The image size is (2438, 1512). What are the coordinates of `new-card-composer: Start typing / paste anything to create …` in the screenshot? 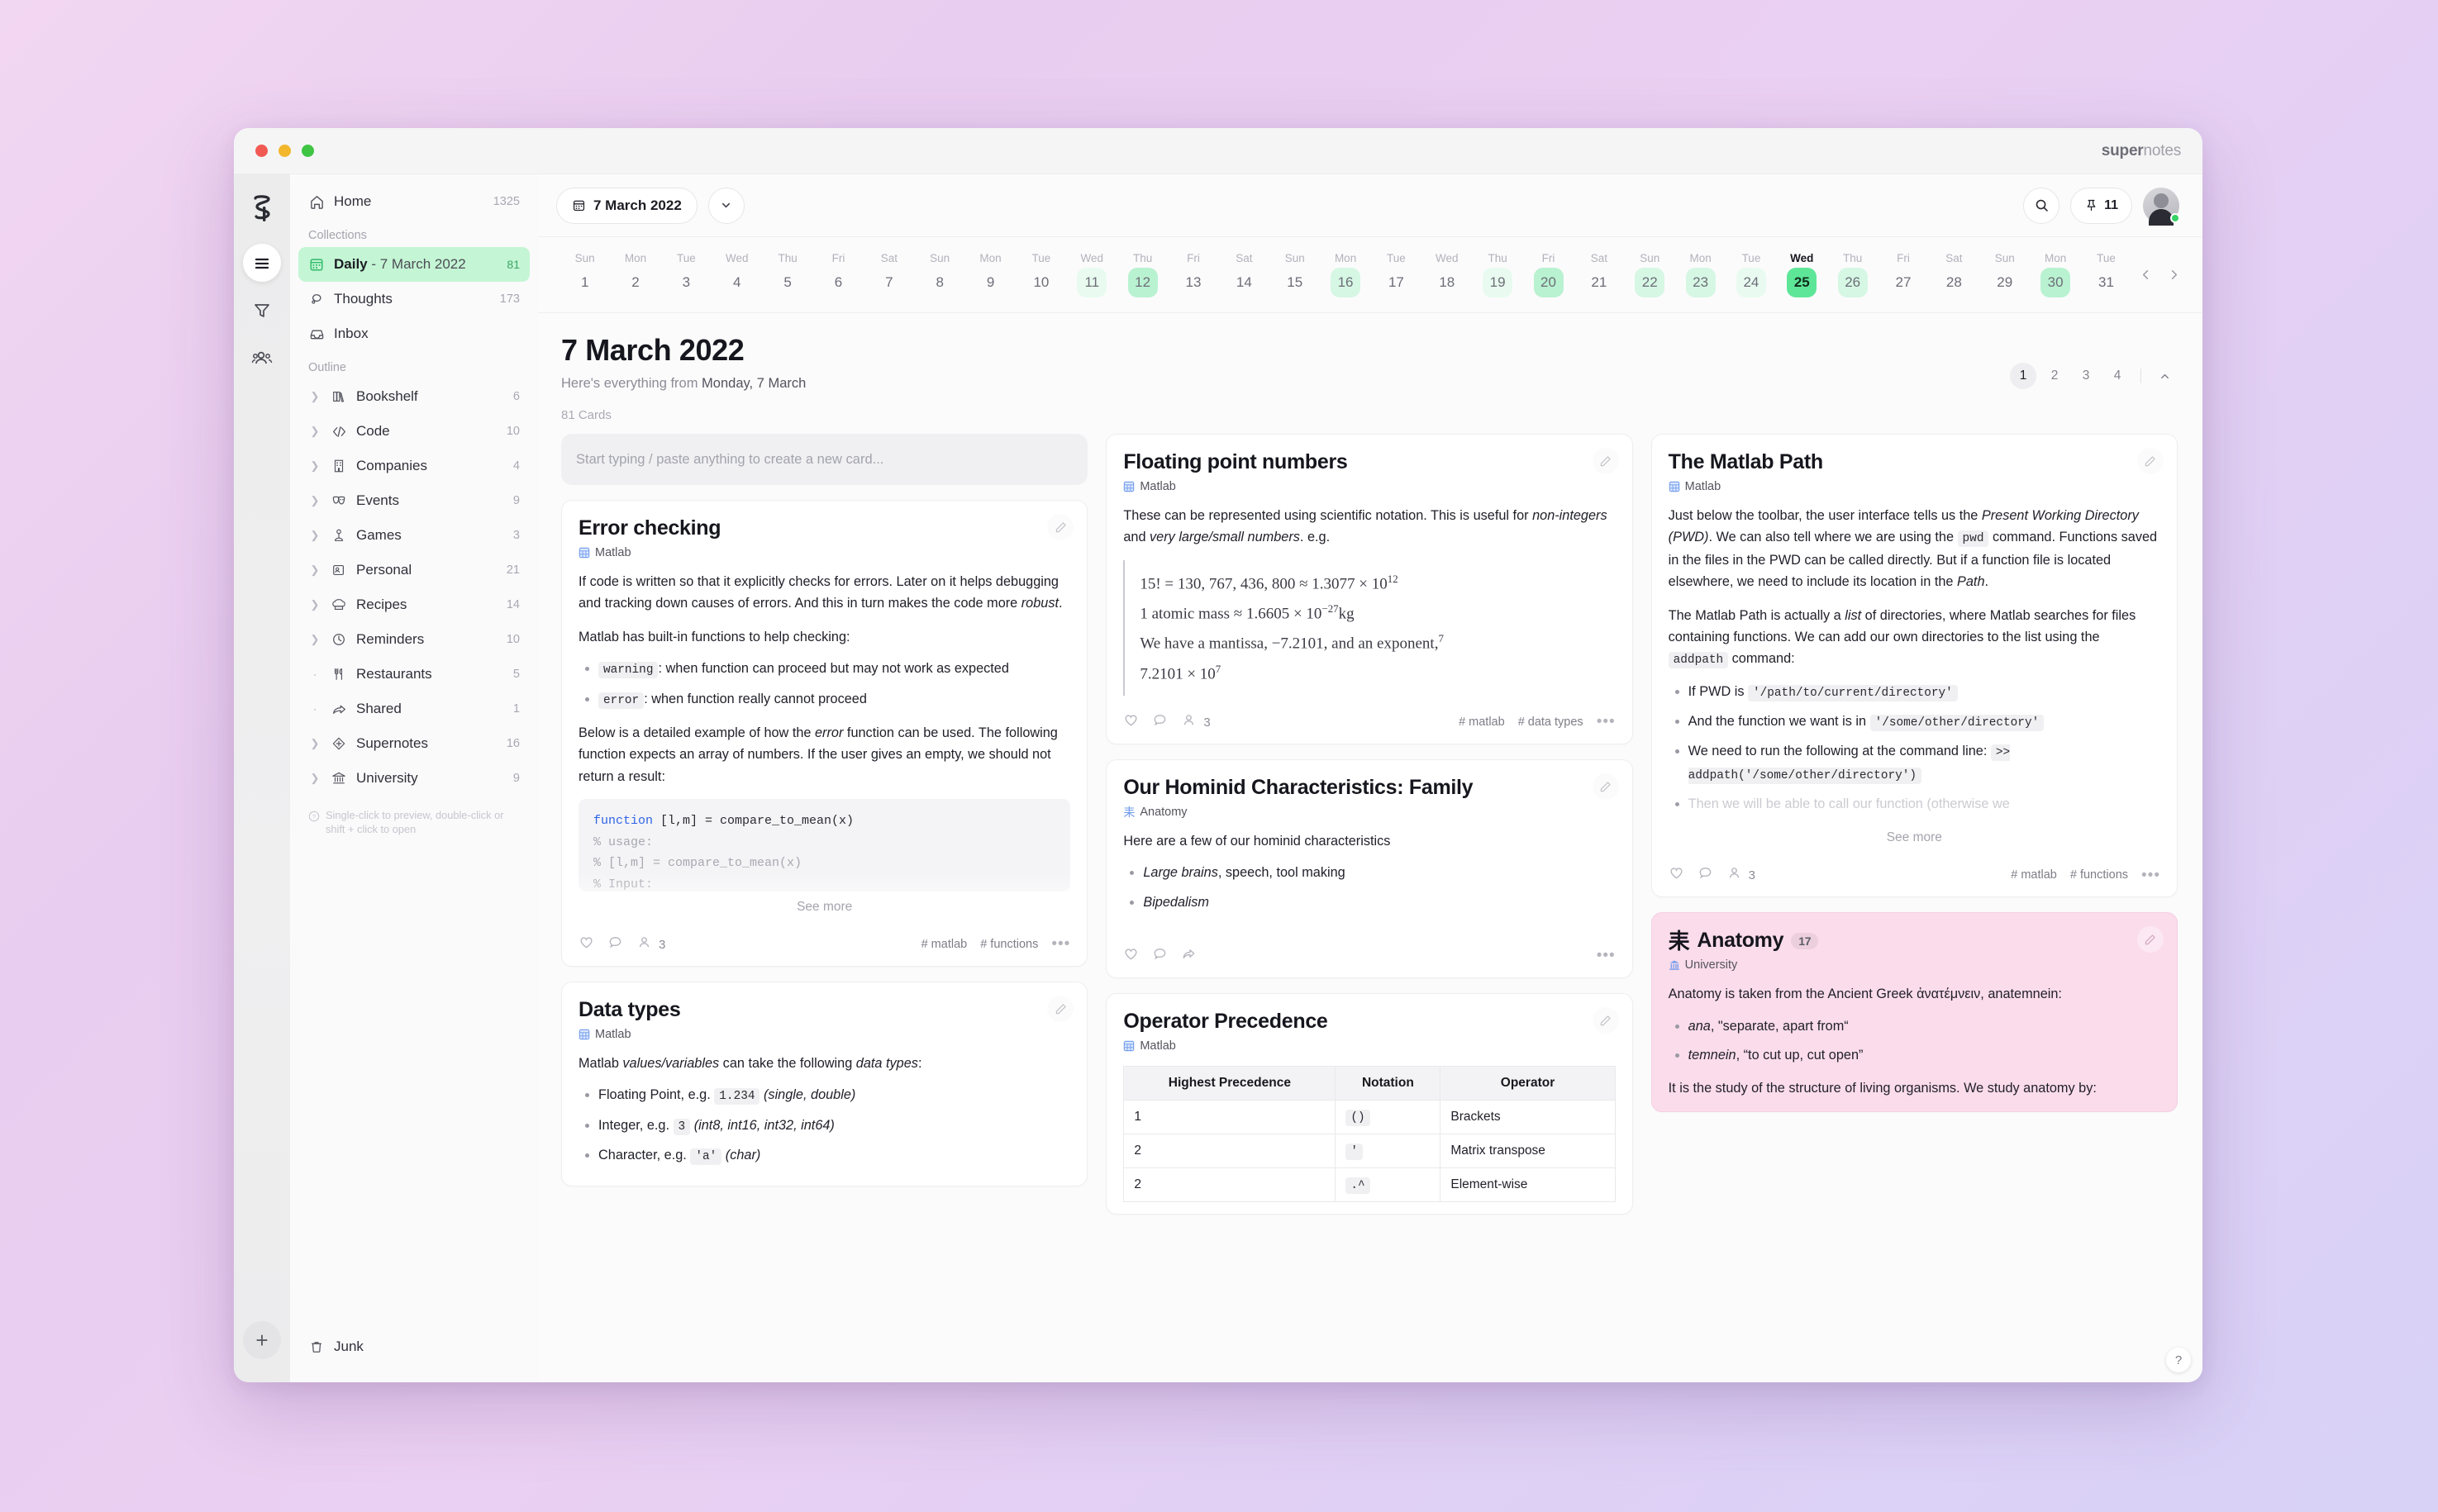 It's located at (824, 459).